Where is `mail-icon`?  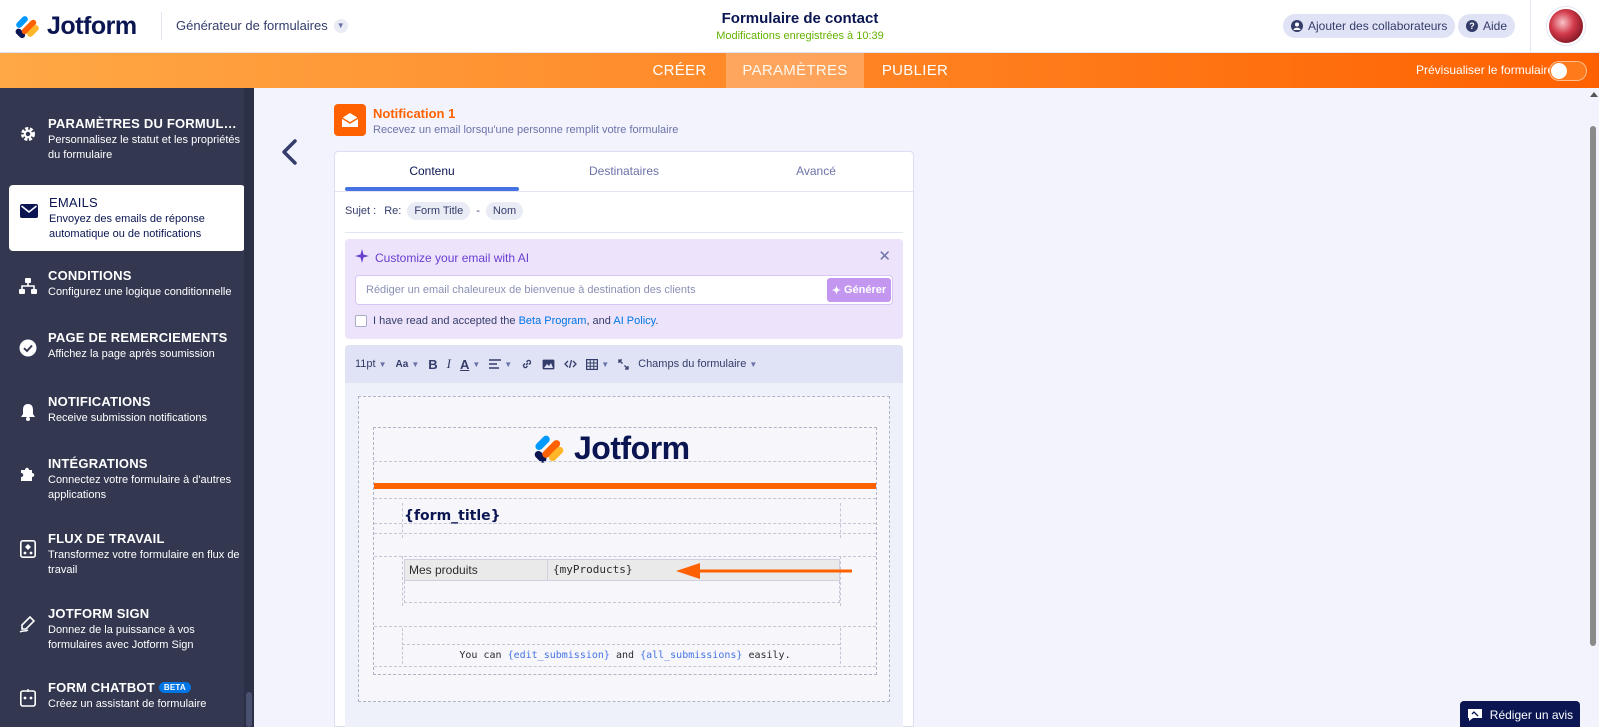
mail-icon is located at coordinates (350, 120).